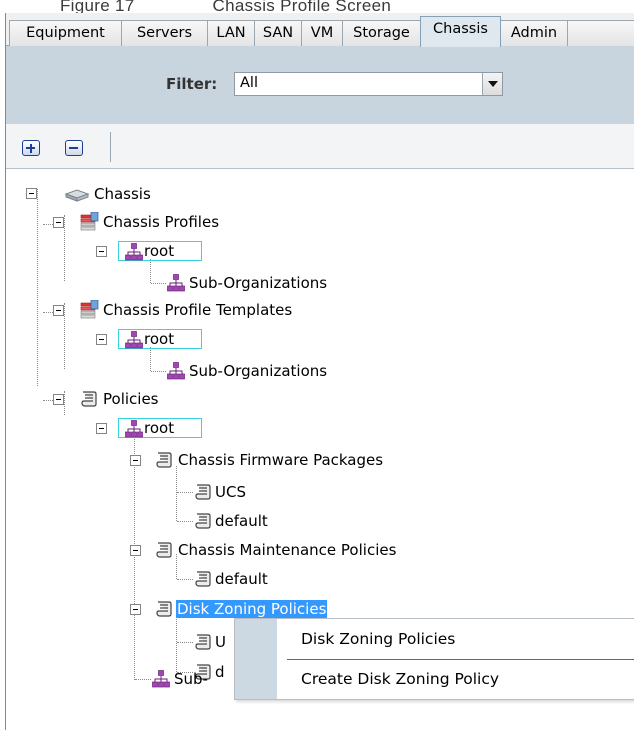  Describe the element at coordinates (89, 221) in the screenshot. I see `server-profile-icon` at that location.